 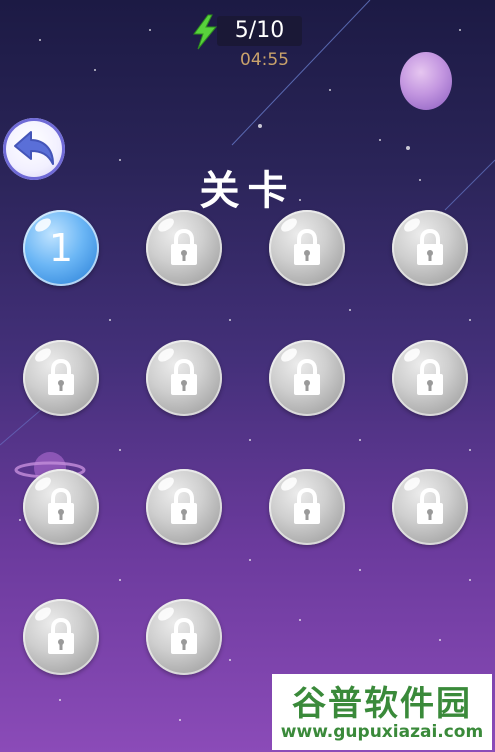 I want to click on level-number: 1, so click(x=61, y=248).